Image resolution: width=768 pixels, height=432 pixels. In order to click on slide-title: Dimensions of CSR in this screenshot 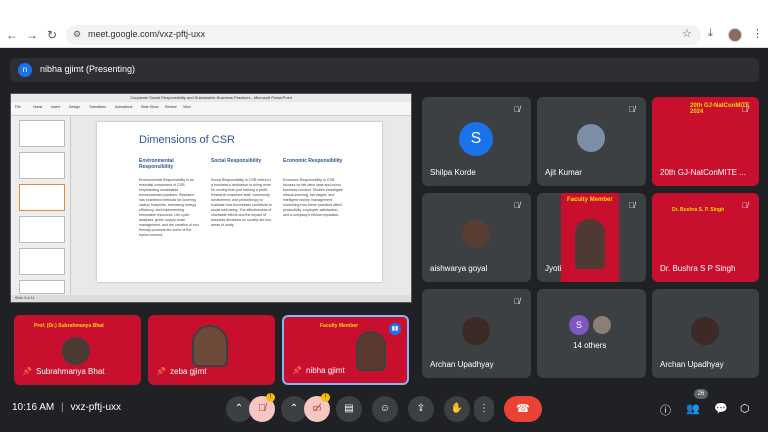, I will do `click(187, 140)`.